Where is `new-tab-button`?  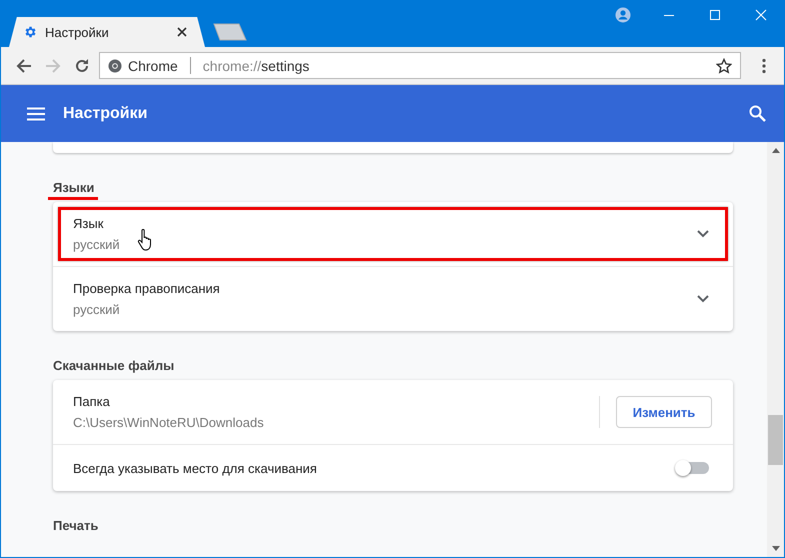 new-tab-button is located at coordinates (230, 32).